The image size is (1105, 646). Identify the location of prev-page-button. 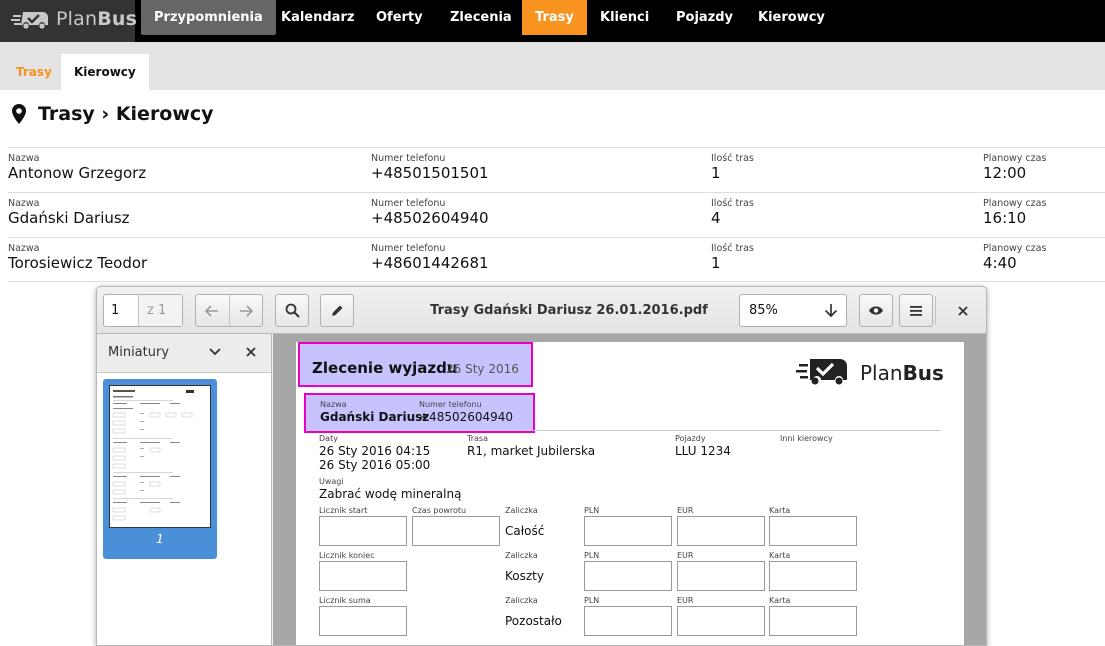
(213, 310).